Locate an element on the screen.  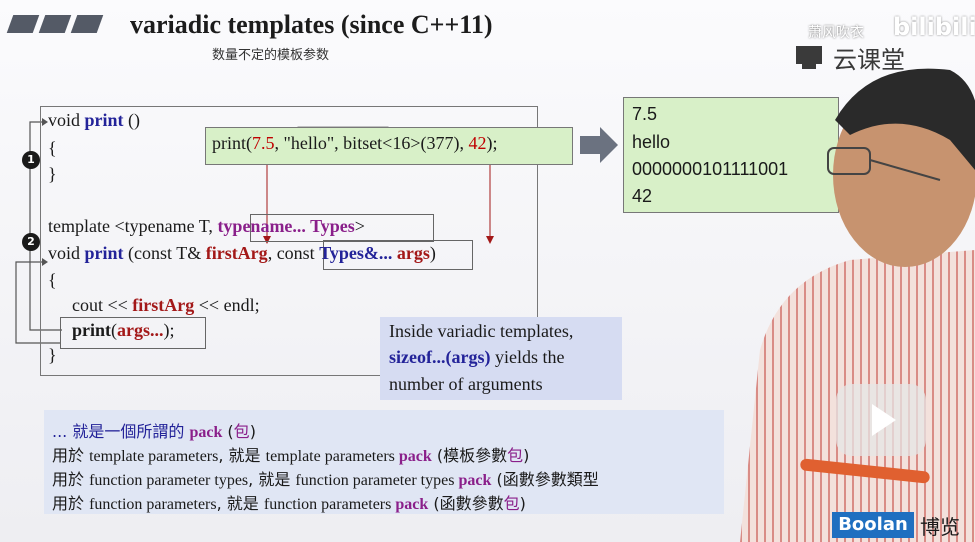
play-button is located at coordinates (881, 420).